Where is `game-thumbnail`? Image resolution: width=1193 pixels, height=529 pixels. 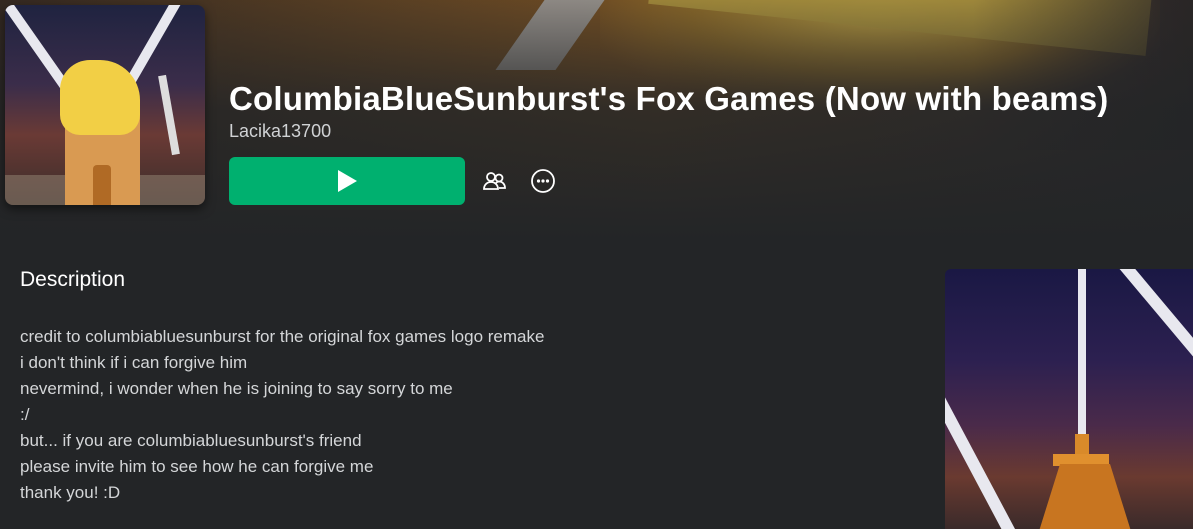 game-thumbnail is located at coordinates (105, 105).